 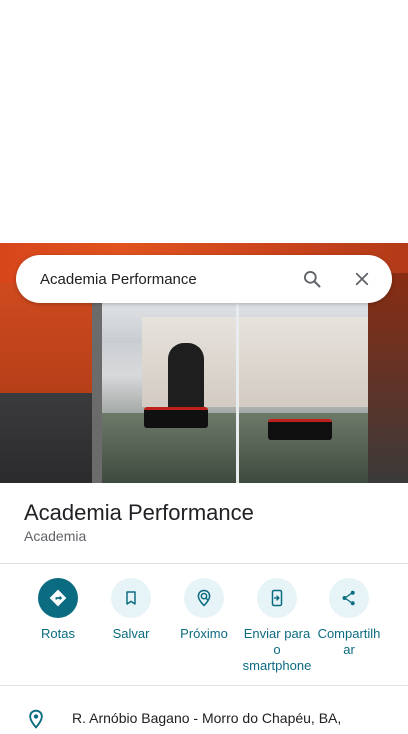 I want to click on share-icon, so click(x=349, y=598).